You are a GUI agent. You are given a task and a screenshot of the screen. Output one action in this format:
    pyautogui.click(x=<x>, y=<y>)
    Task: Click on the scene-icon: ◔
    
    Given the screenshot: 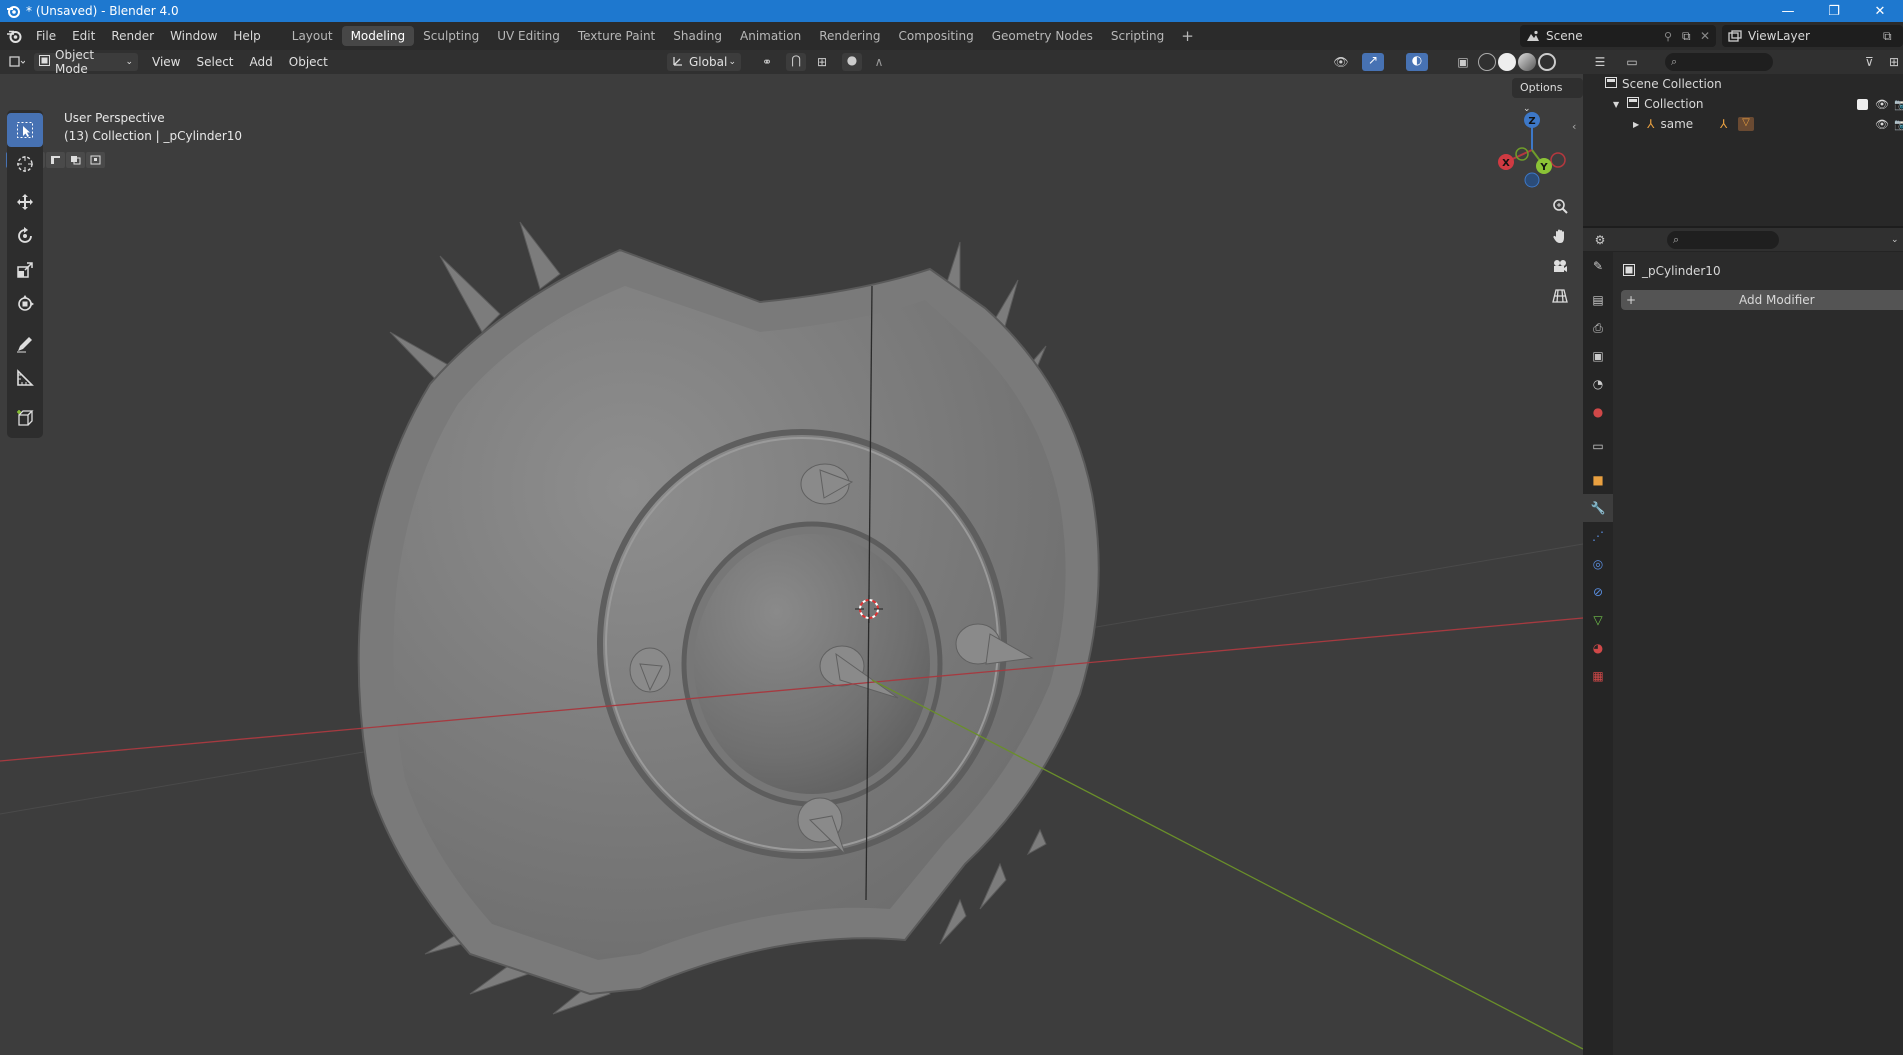 What is the action you would take?
    pyautogui.click(x=1598, y=384)
    